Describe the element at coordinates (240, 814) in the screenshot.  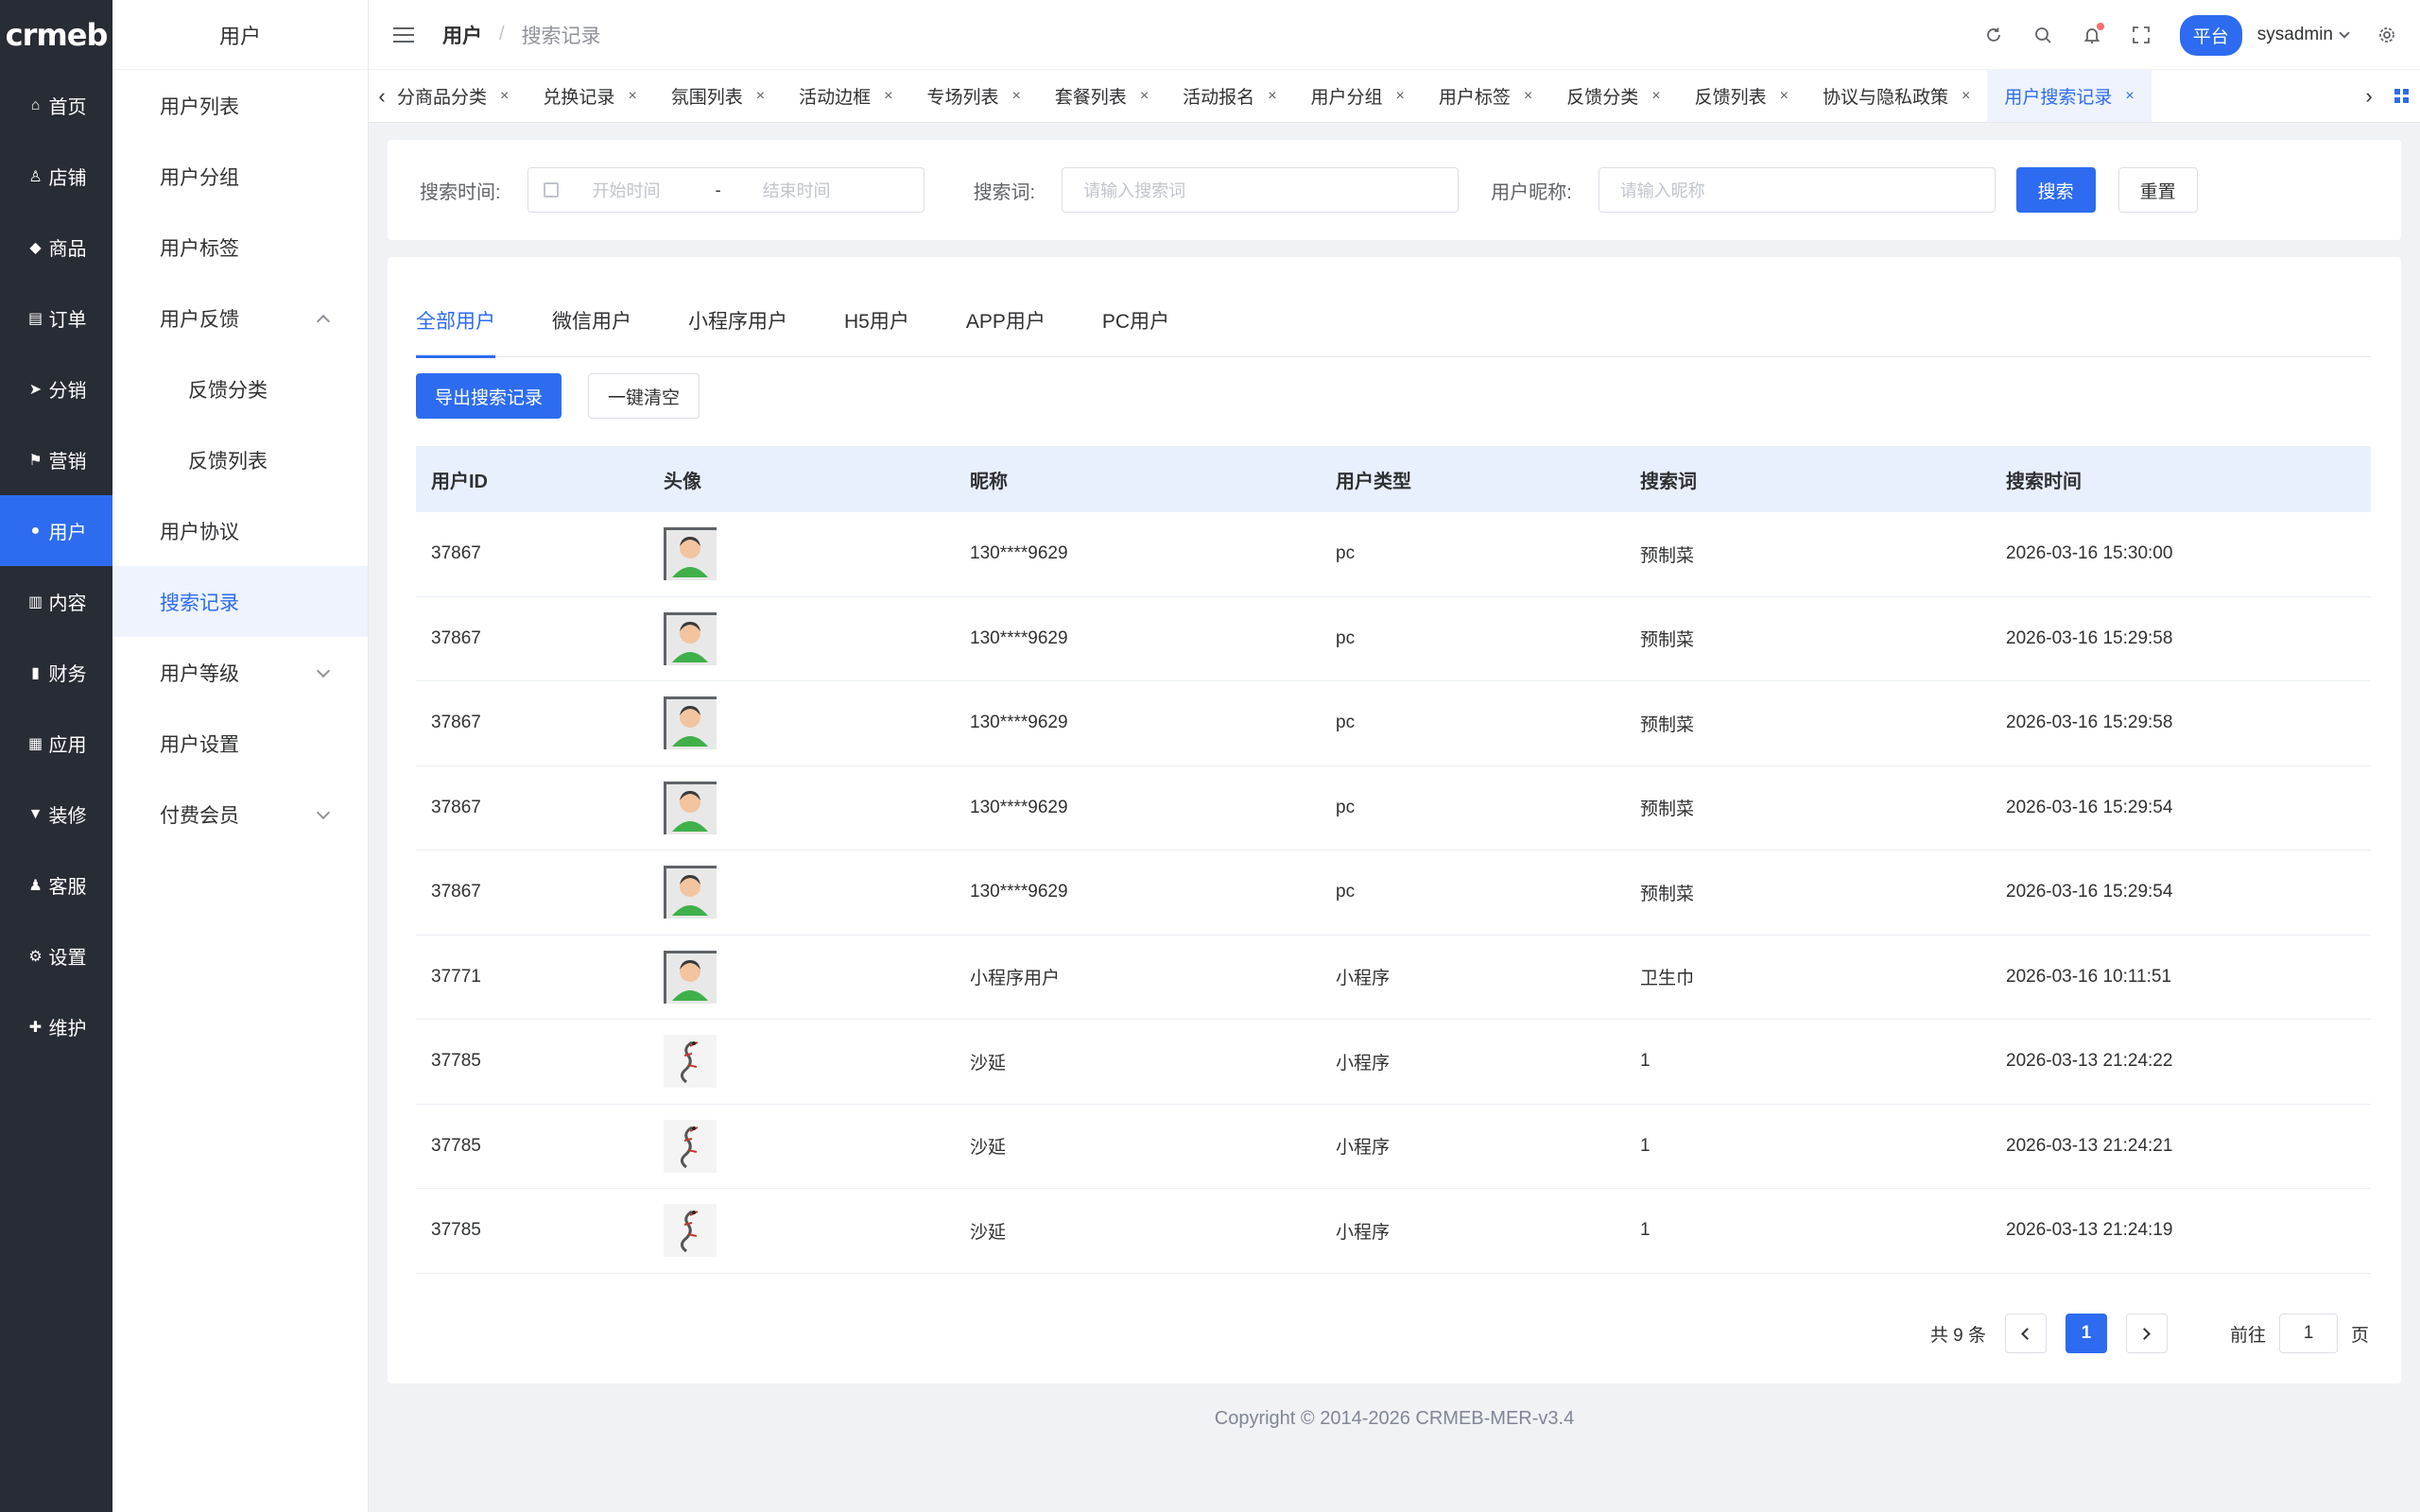
I see `submenu-item-10: 付费会员` at that location.